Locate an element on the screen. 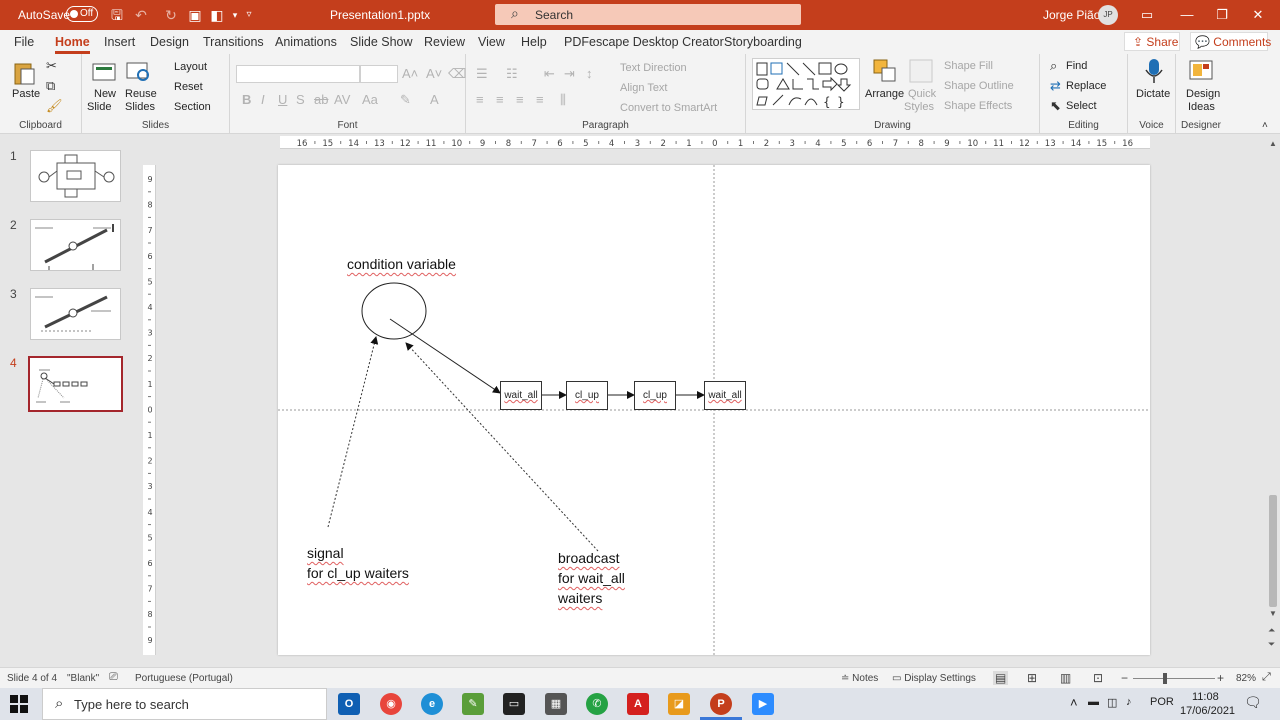 The width and height of the screenshot is (1280, 720). tab-file: File is located at coordinates (24, 42).